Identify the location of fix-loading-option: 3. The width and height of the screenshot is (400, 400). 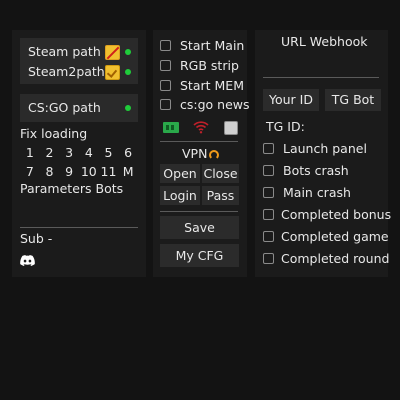
(69, 153).